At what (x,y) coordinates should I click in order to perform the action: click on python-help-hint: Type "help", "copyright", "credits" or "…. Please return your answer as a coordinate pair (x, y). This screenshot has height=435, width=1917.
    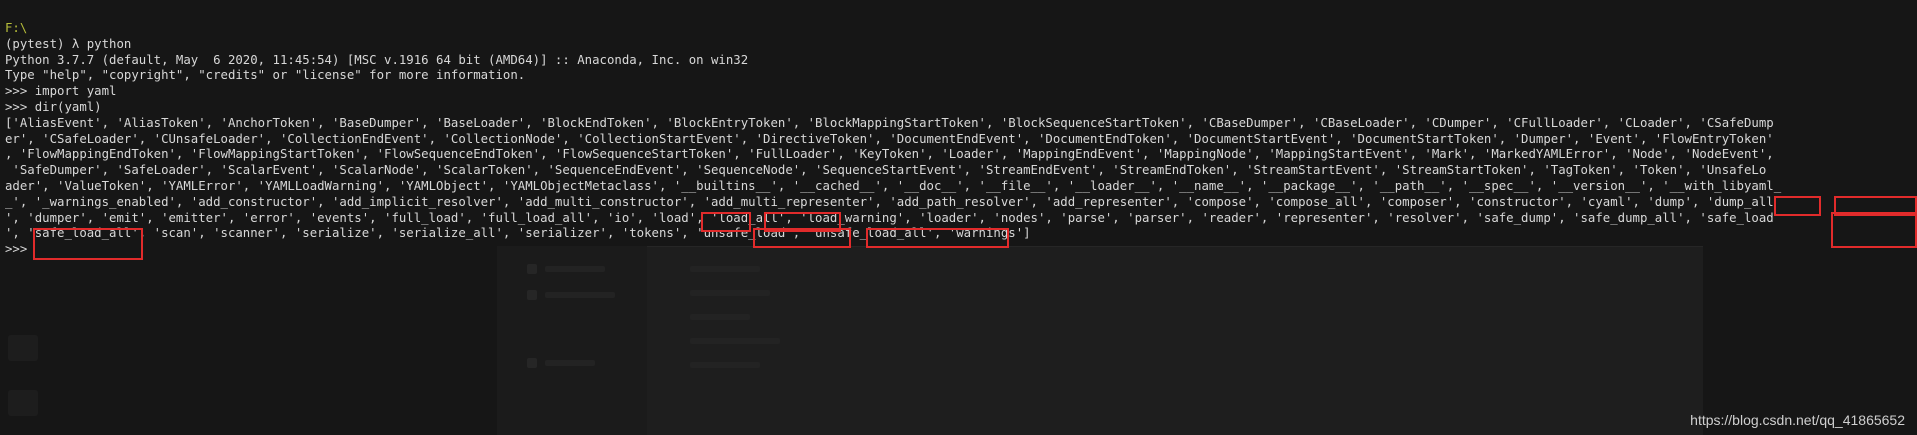
    Looking at the image, I should click on (265, 75).